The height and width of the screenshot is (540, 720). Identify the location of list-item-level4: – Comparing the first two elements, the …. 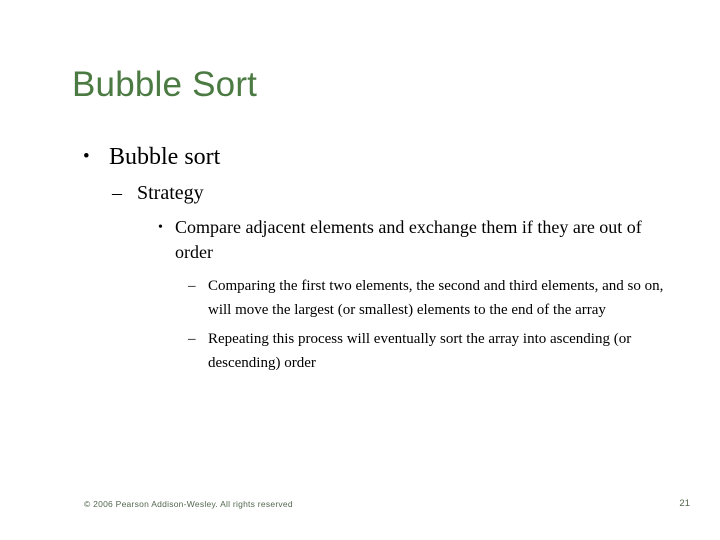
(430, 298).